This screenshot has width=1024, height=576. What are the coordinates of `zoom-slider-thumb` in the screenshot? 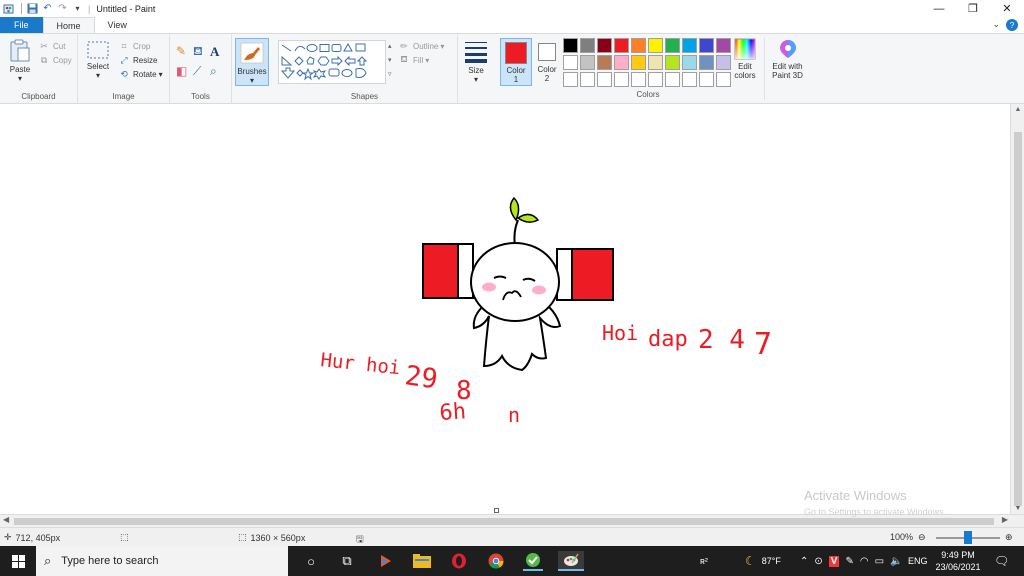 It's located at (968, 537).